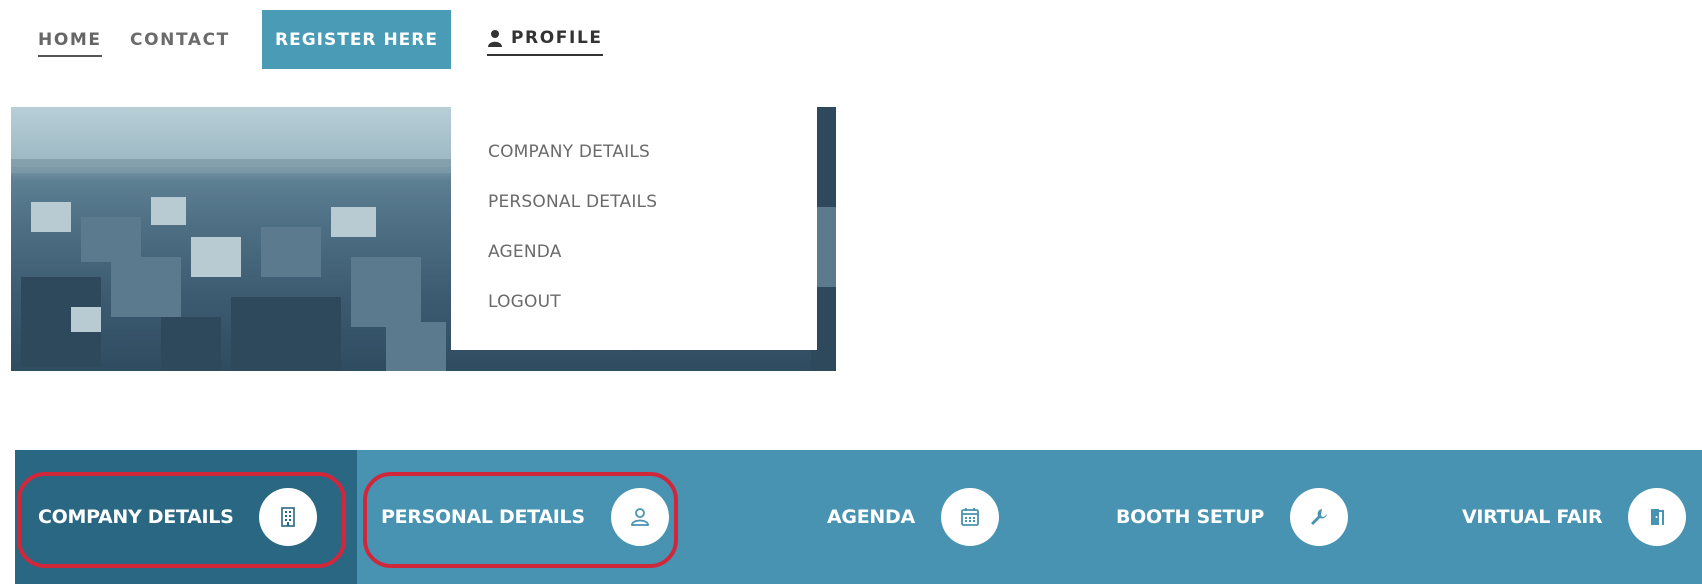 The height and width of the screenshot is (584, 1702). I want to click on nav-profile-link: PROFILE, so click(545, 42).